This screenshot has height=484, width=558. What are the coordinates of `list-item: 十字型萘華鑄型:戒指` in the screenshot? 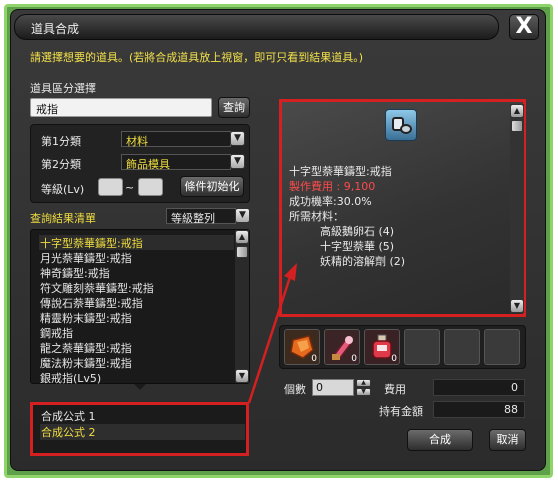 It's located at (136, 242).